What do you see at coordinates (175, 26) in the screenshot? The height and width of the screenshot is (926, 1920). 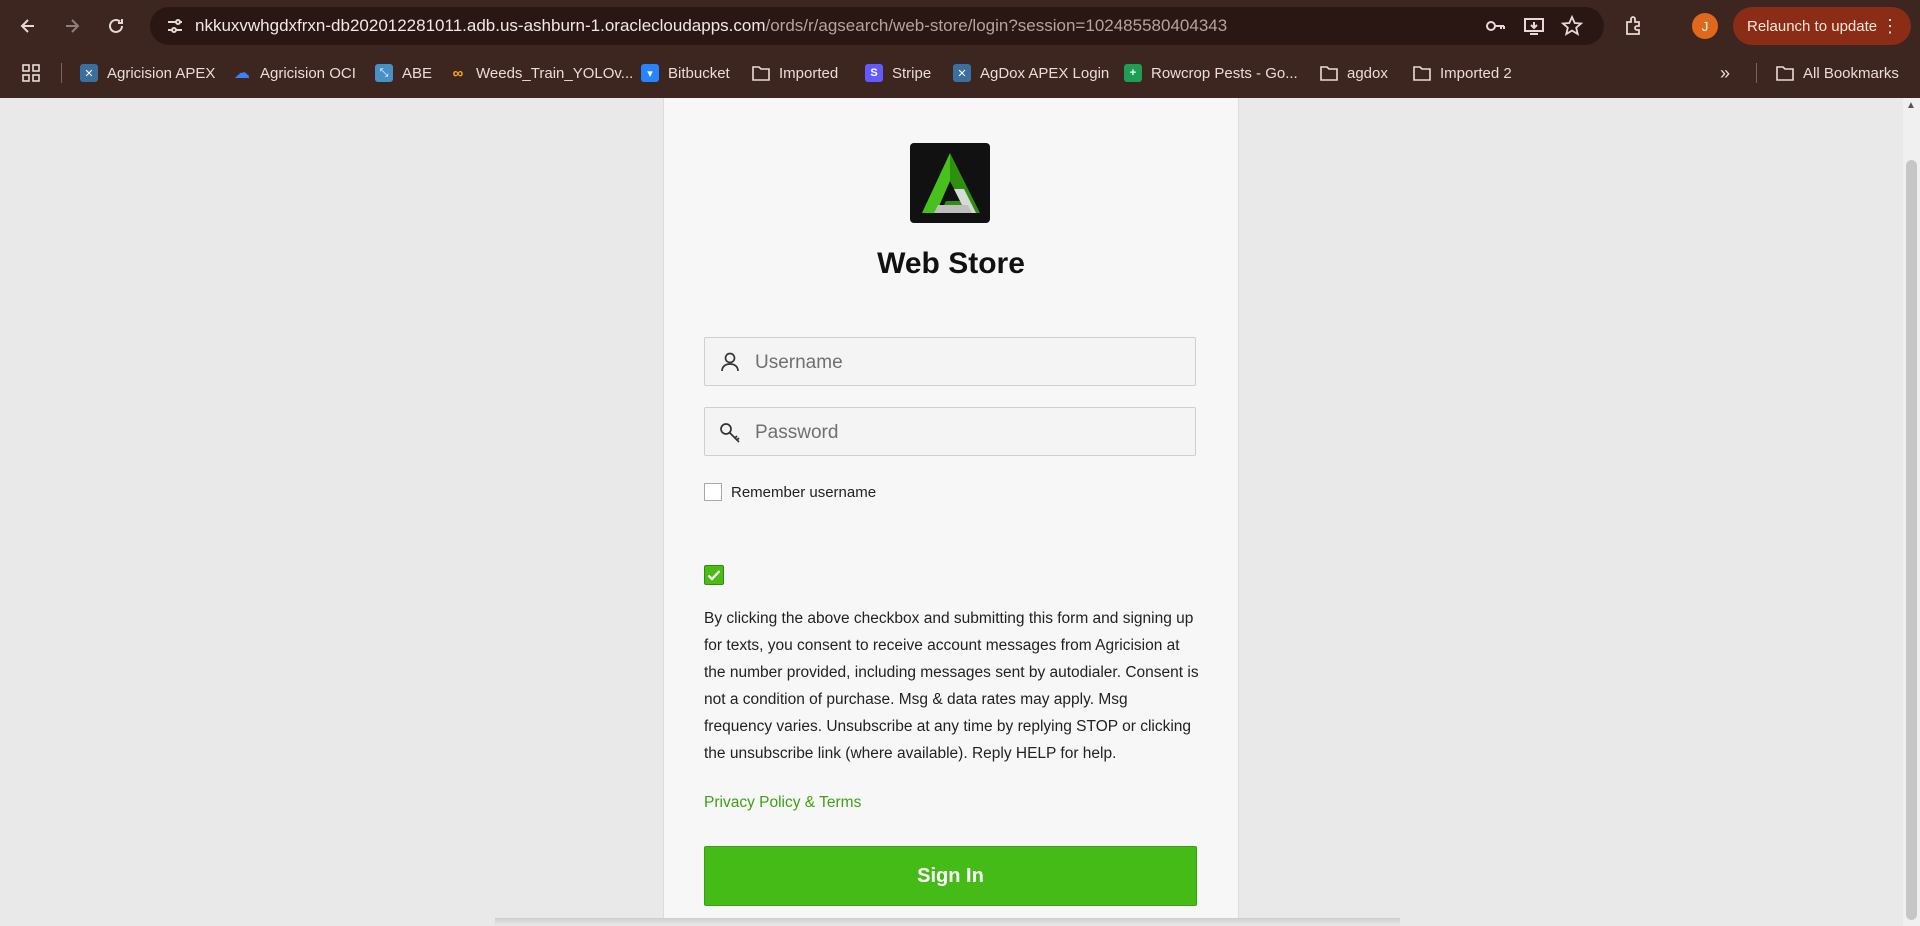 I see `site-info-icon` at bounding box center [175, 26].